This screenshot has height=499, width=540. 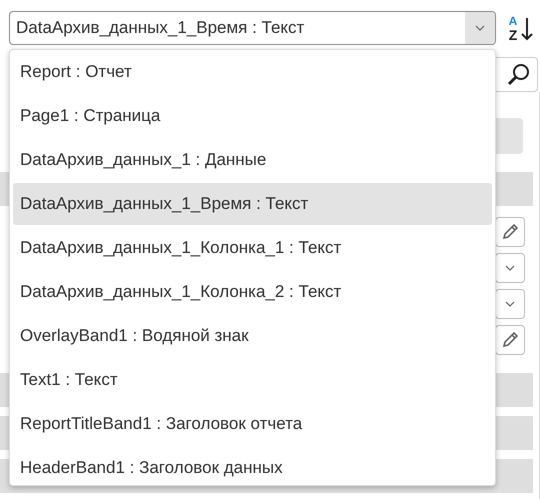 What do you see at coordinates (252, 292) in the screenshot?
I see `dropdown-option: DataАрхив_данных_1_Колонка_2 : Текст` at bounding box center [252, 292].